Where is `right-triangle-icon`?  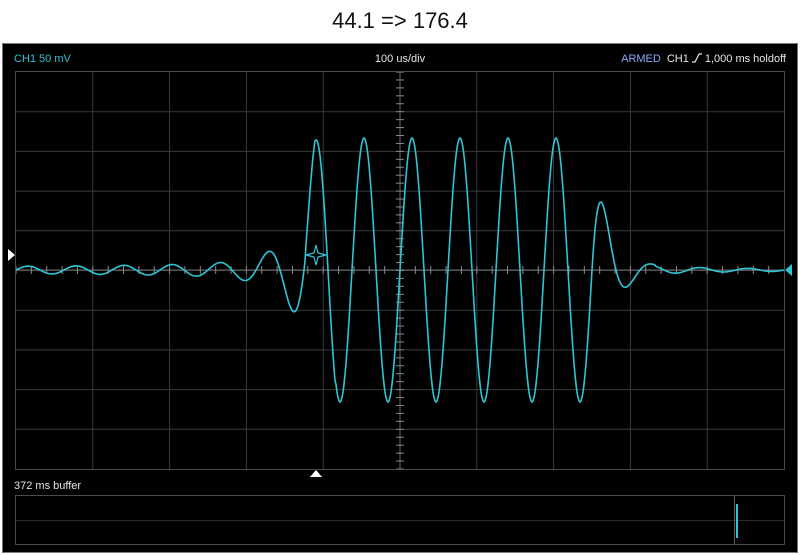 right-triangle-icon is located at coordinates (788, 270).